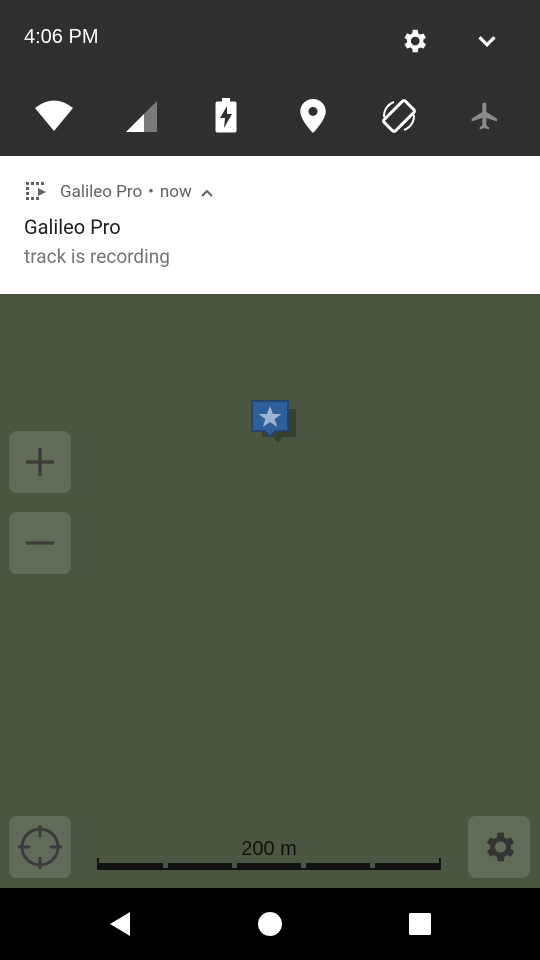 The image size is (540, 960). What do you see at coordinates (226, 116) in the screenshot?
I see `battery-charging-icon` at bounding box center [226, 116].